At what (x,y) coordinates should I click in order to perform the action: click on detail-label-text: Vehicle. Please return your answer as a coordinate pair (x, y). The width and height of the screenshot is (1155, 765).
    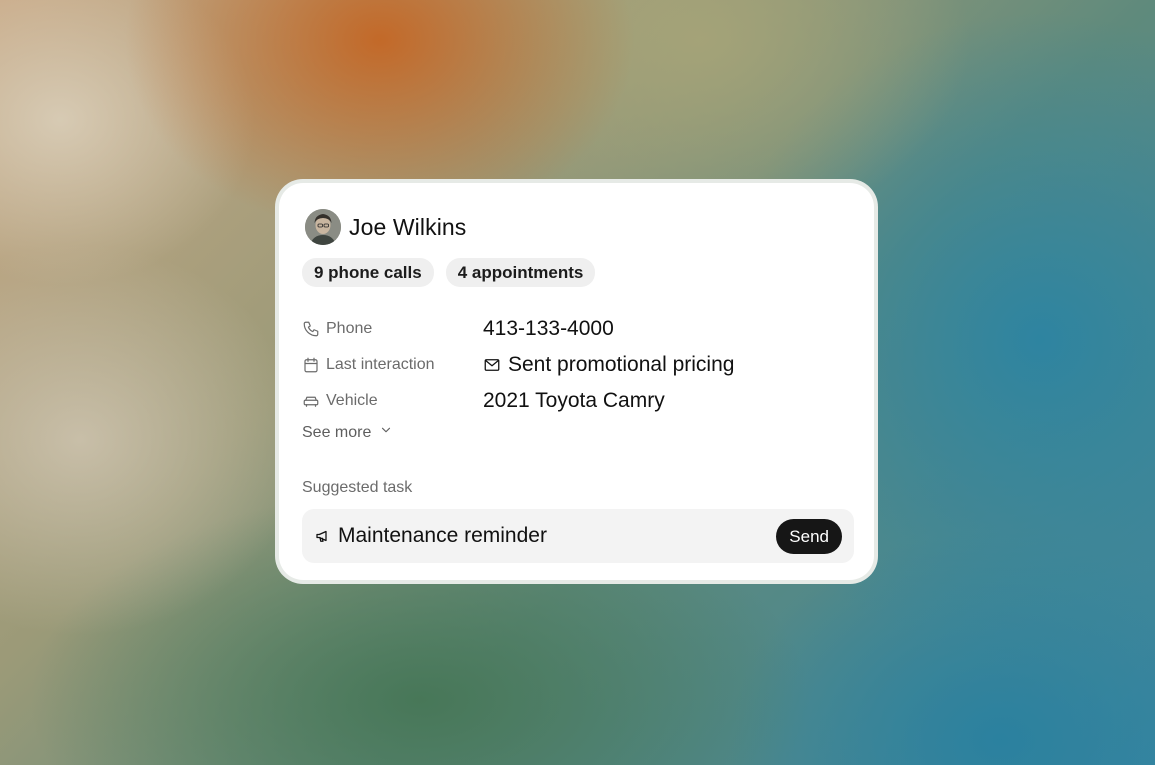
    Looking at the image, I should click on (352, 400).